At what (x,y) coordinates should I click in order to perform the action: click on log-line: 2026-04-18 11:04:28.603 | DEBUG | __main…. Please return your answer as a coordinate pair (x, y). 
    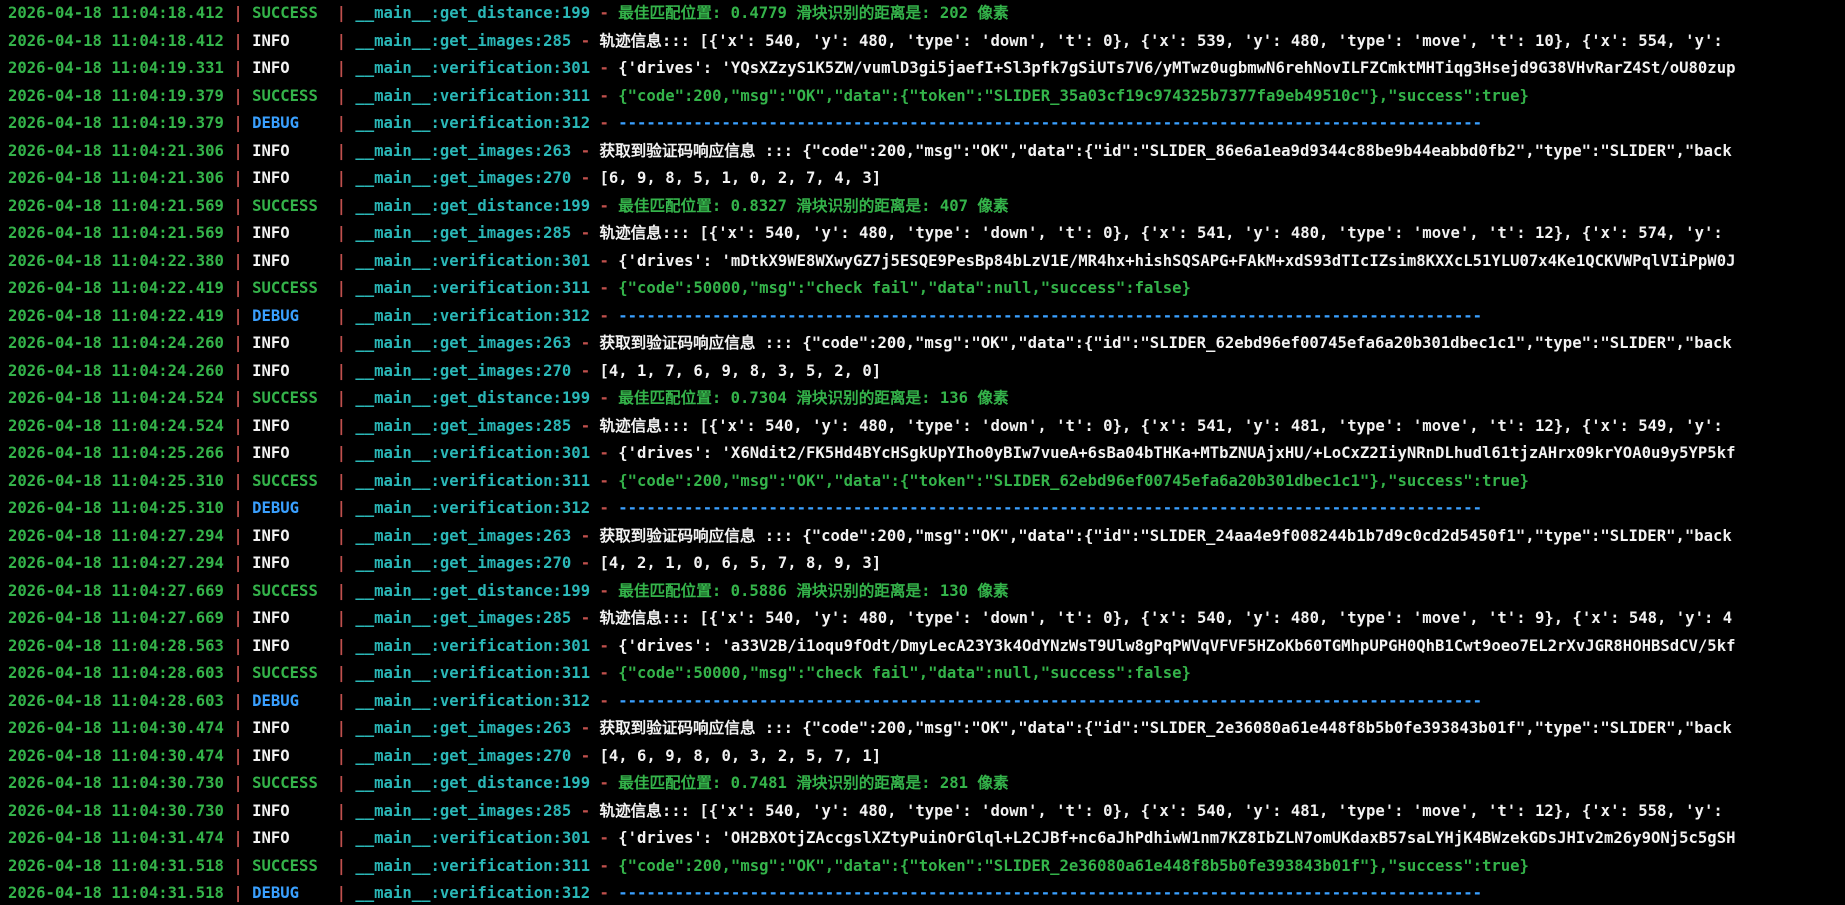
    Looking at the image, I should click on (922, 702).